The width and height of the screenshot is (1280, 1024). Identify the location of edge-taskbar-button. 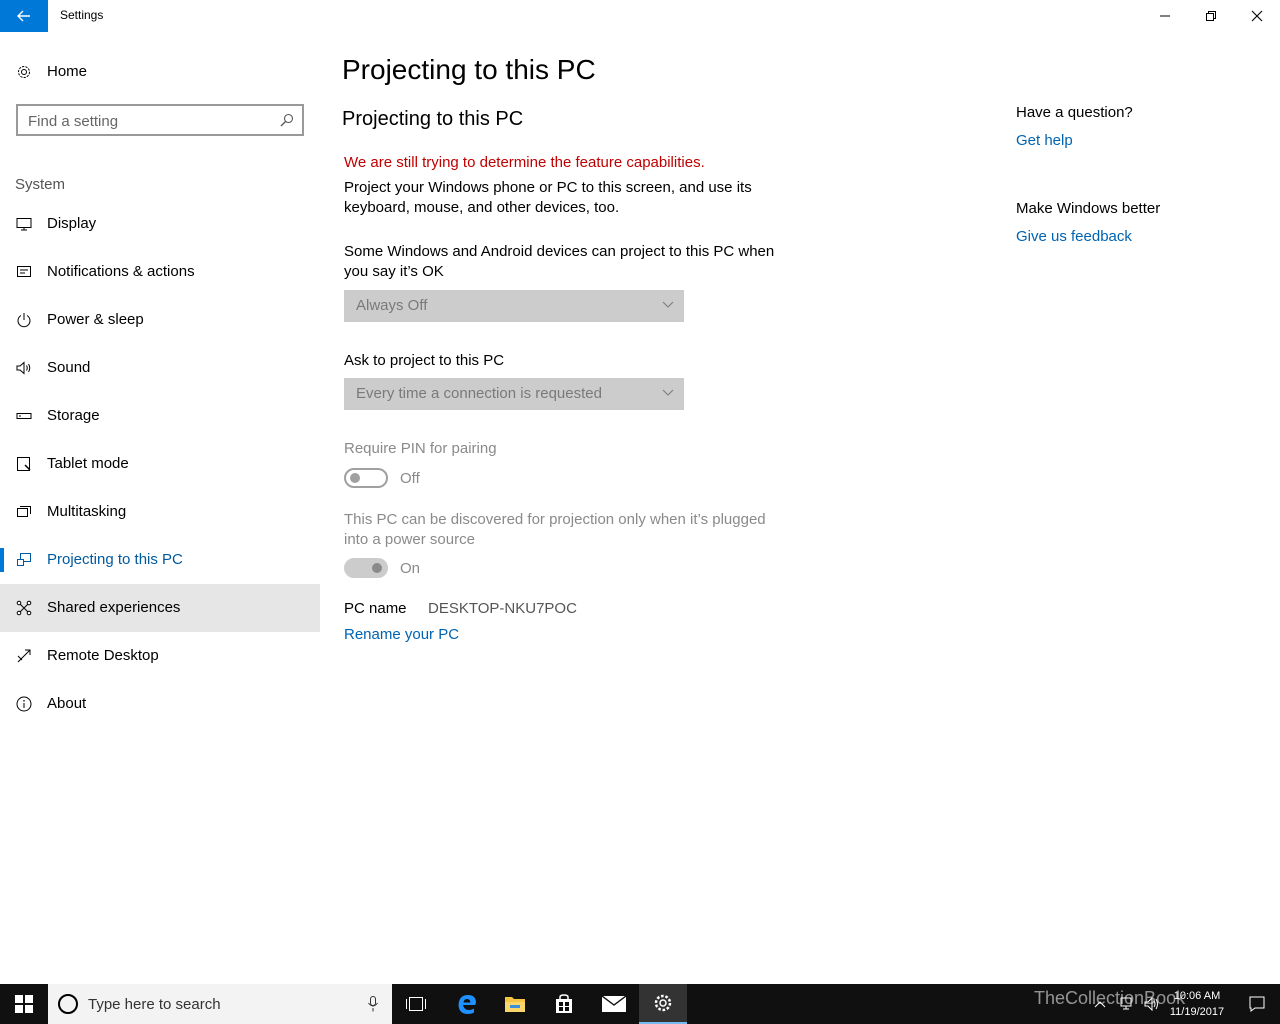
(467, 1004).